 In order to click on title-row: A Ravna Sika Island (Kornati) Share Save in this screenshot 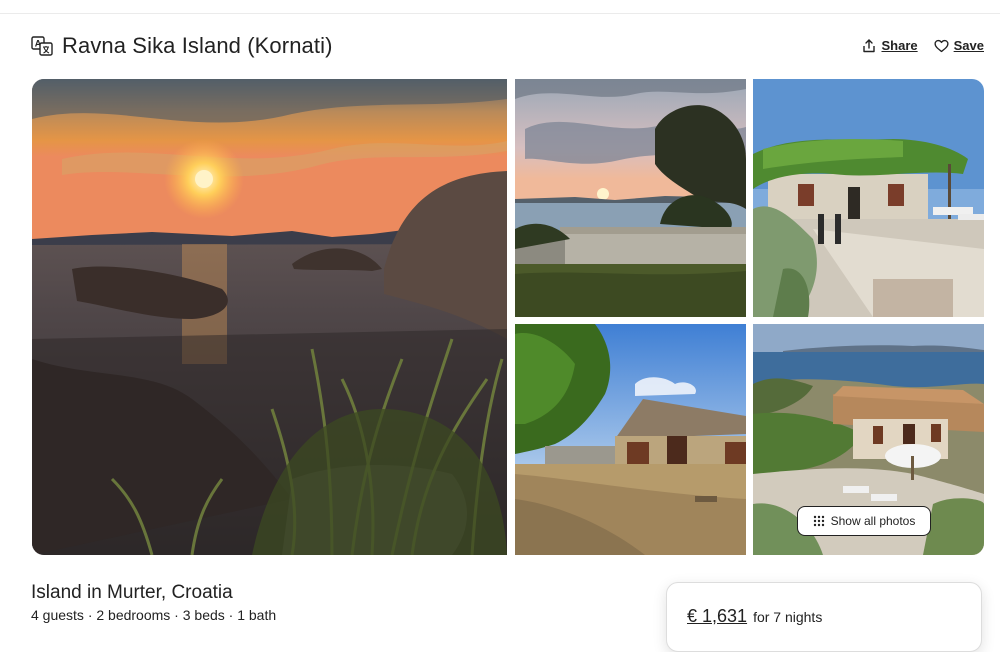, I will do `click(507, 46)`.